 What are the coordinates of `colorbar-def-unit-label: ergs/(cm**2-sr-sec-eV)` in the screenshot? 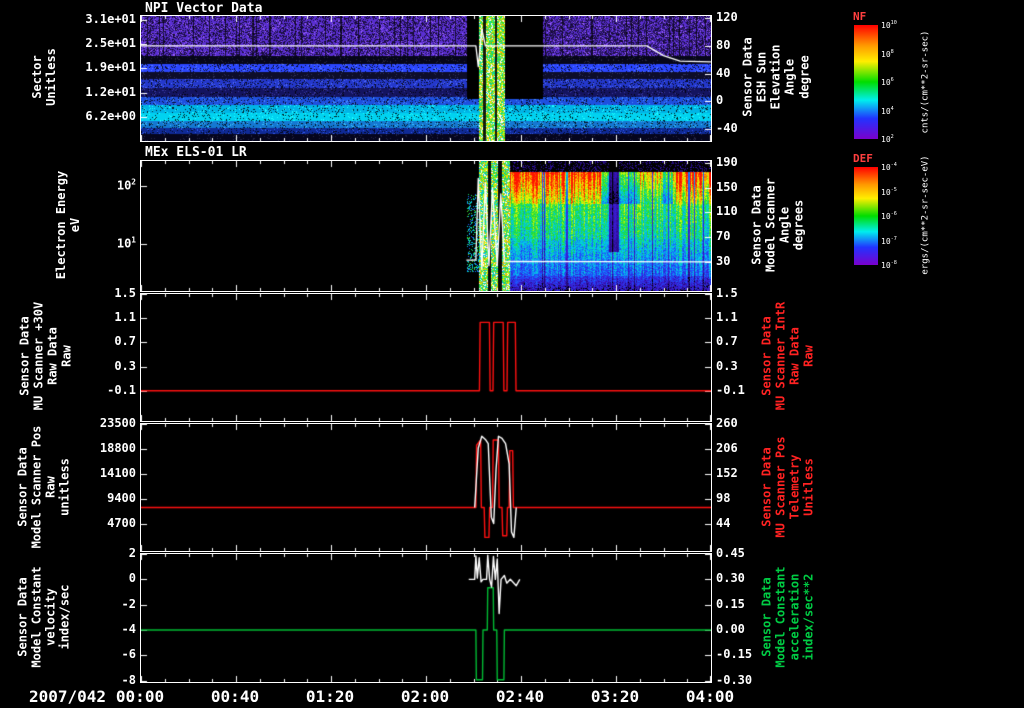 It's located at (925, 215).